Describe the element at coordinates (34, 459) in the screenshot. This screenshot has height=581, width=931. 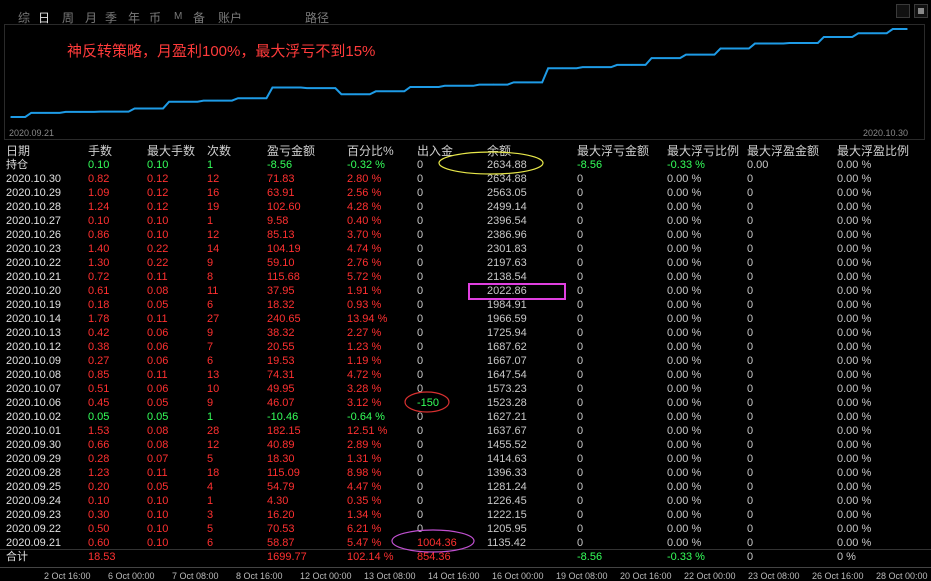
I see `row-date: 2020.09.29` at that location.